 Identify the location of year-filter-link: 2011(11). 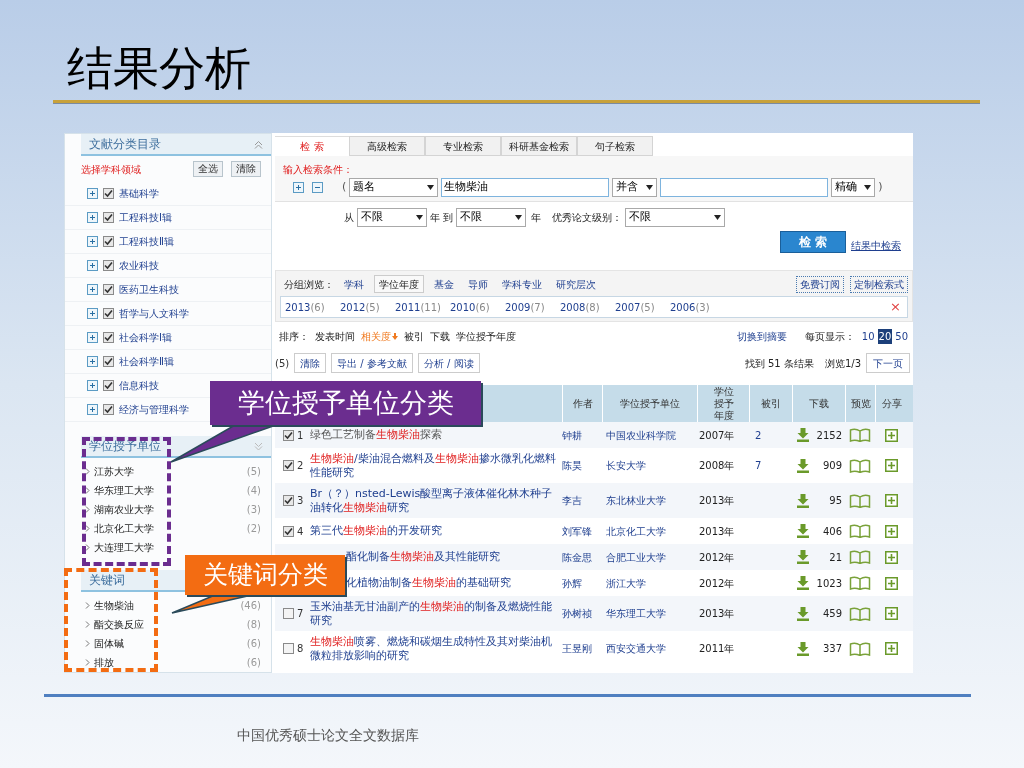
(422, 307).